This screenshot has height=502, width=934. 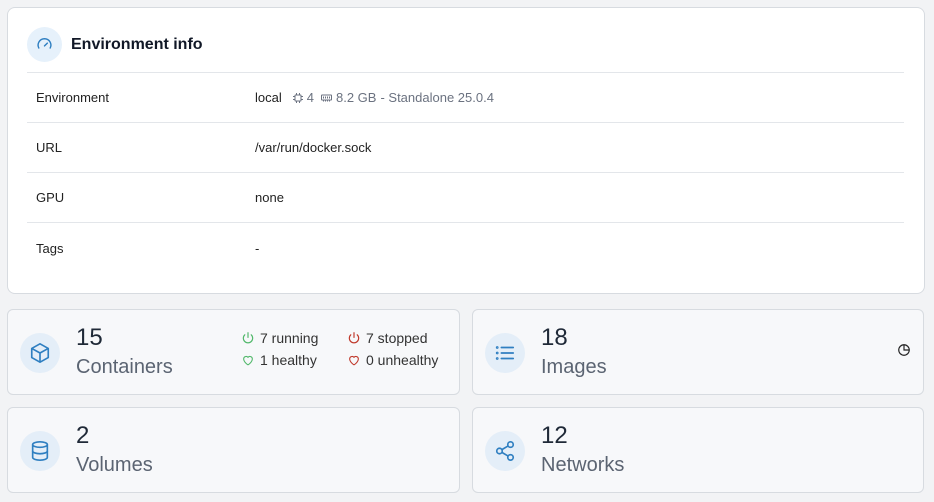 I want to click on environment-meta: 4 8.2 GB - Standalone 25.0.4, so click(x=393, y=97).